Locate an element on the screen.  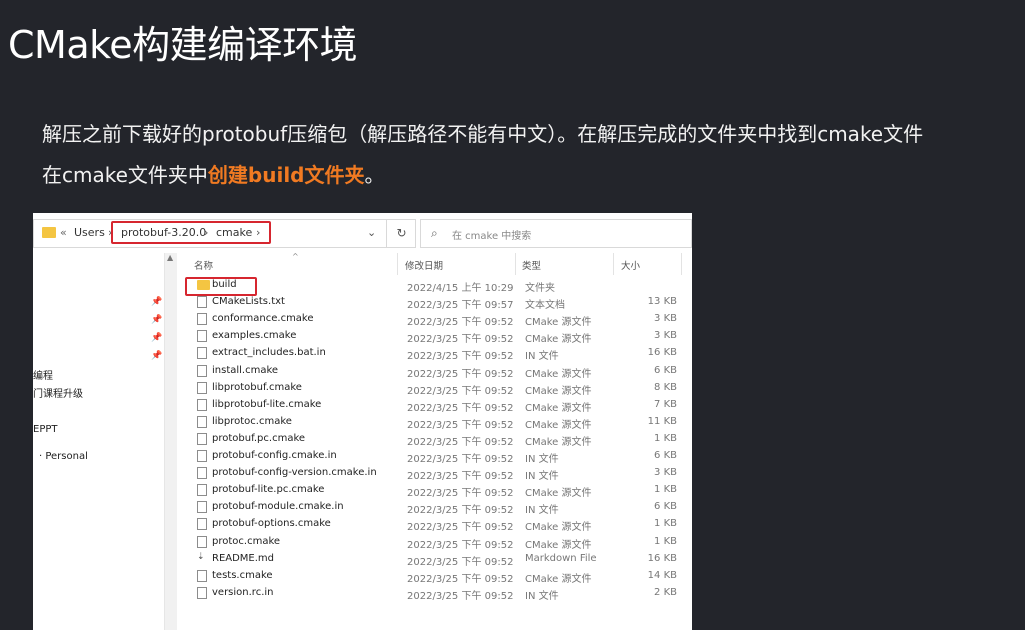
scroll-up-icon: ▲ is located at coordinates (170, 257).